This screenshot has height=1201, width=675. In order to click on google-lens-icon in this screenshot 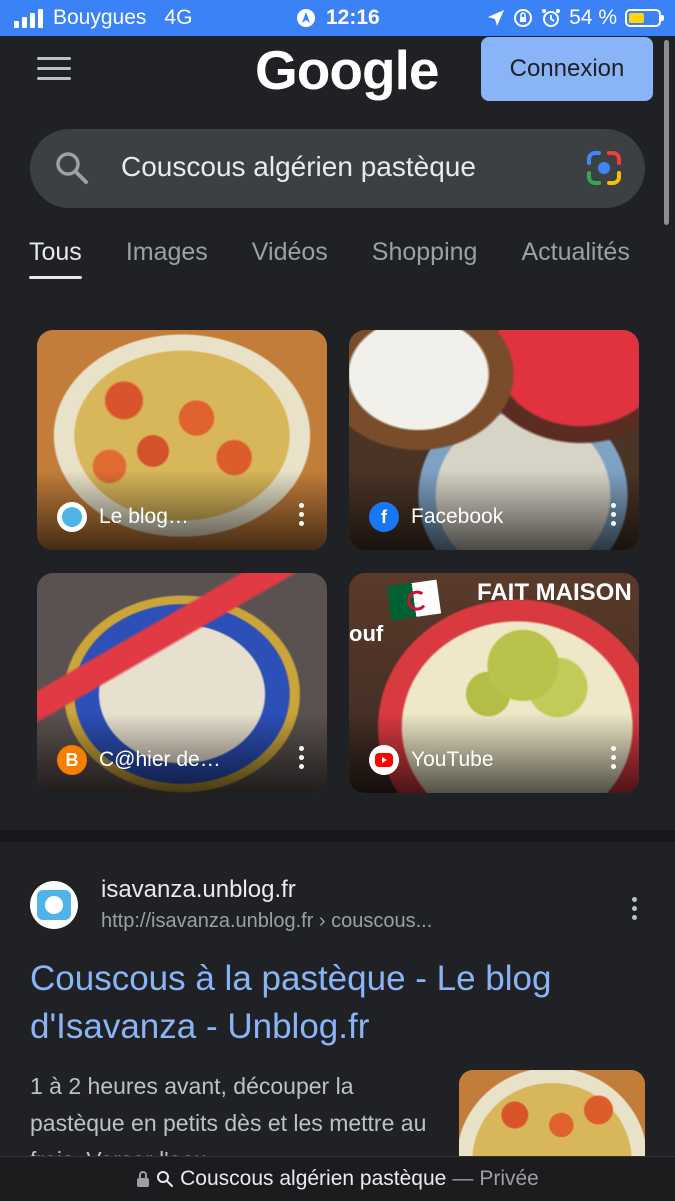, I will do `click(604, 168)`.